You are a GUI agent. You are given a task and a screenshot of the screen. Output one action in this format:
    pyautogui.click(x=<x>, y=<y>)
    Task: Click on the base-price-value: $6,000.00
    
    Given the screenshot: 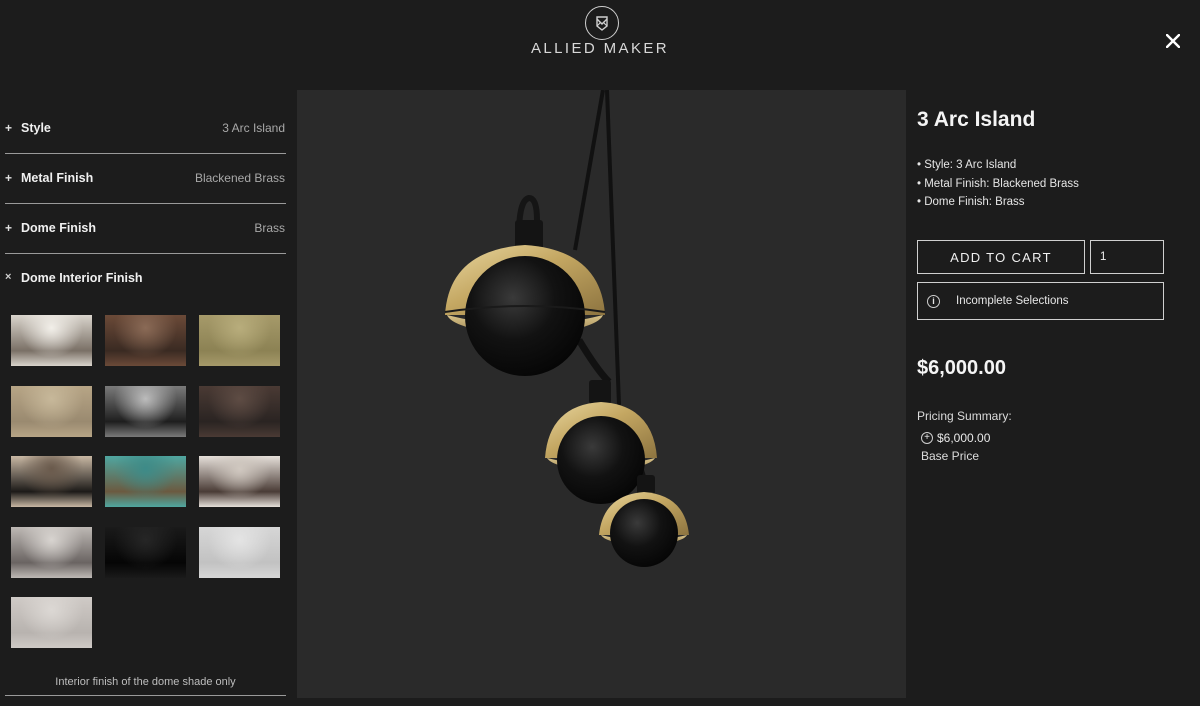 What is the action you would take?
    pyautogui.click(x=964, y=438)
    